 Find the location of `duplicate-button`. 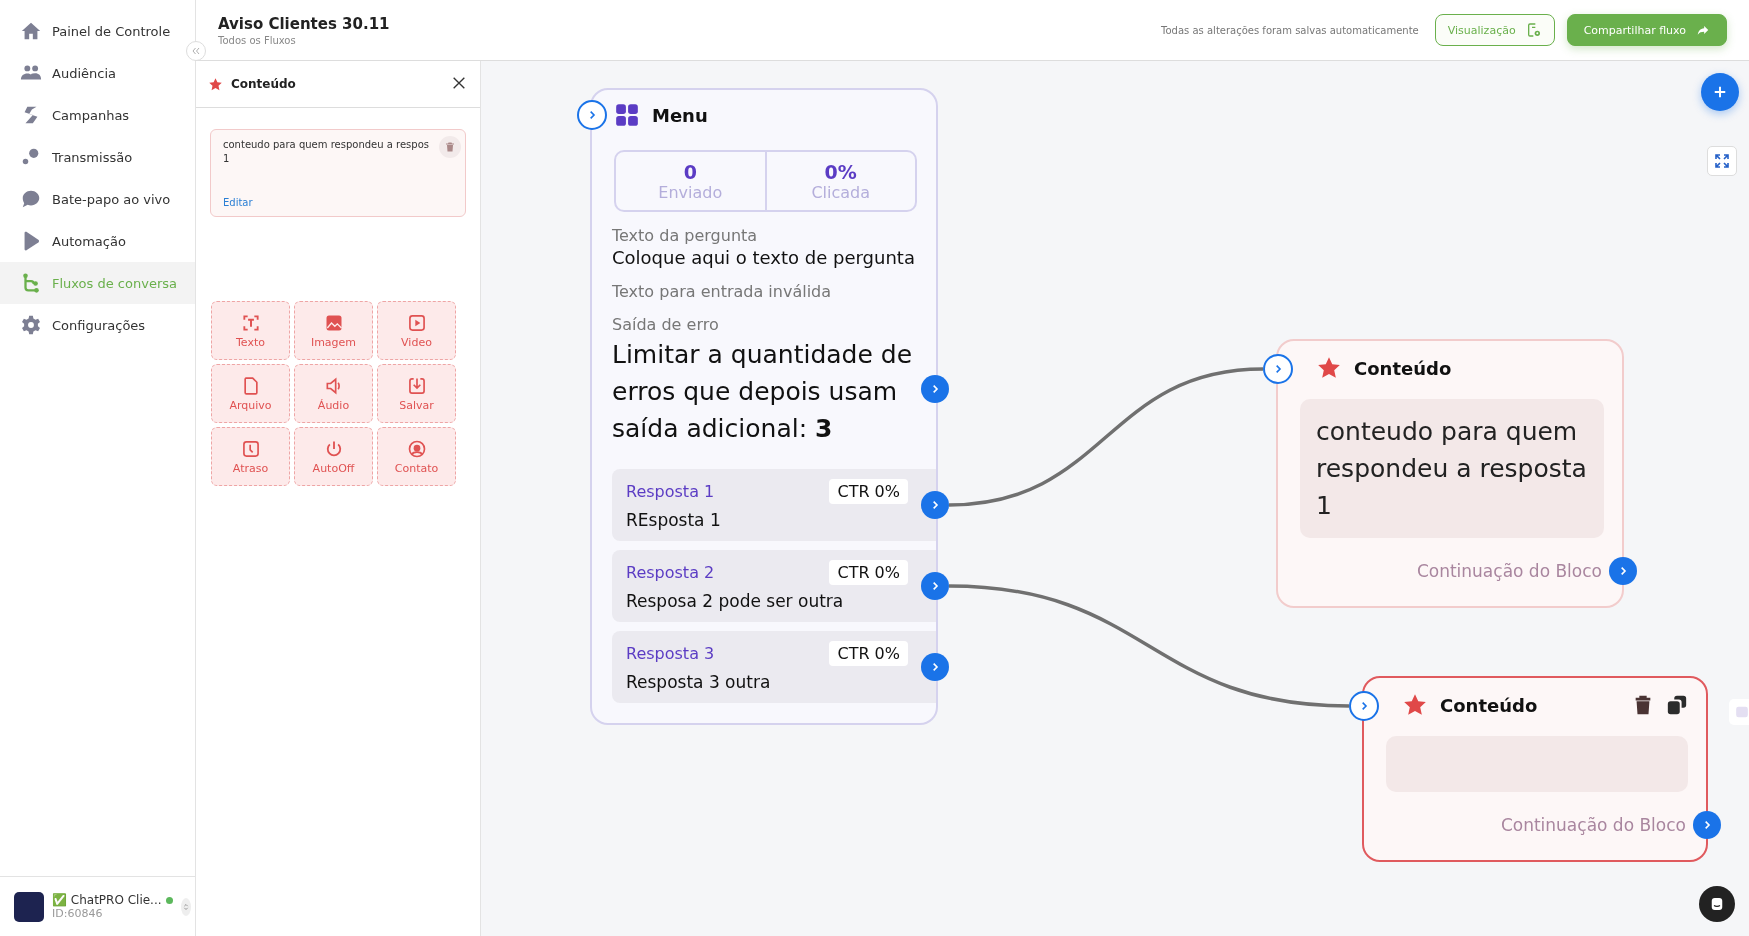

duplicate-button is located at coordinates (1677, 705).